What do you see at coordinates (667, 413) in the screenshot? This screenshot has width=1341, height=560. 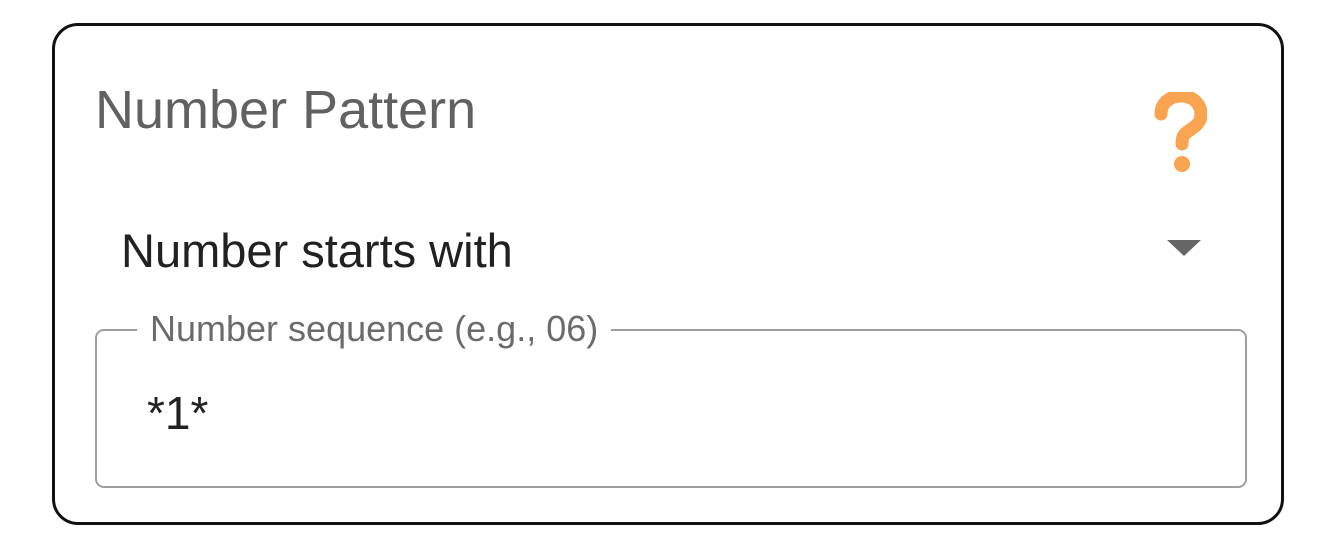 I see `number-sequence-input` at bounding box center [667, 413].